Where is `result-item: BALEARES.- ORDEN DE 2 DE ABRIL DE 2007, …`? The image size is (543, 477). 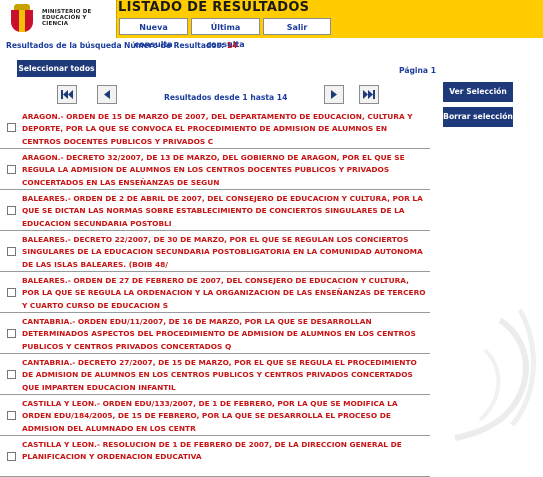 result-item: BALEARES.- ORDEN DE 2 DE ABRIL DE 2007, … is located at coordinates (215, 210).